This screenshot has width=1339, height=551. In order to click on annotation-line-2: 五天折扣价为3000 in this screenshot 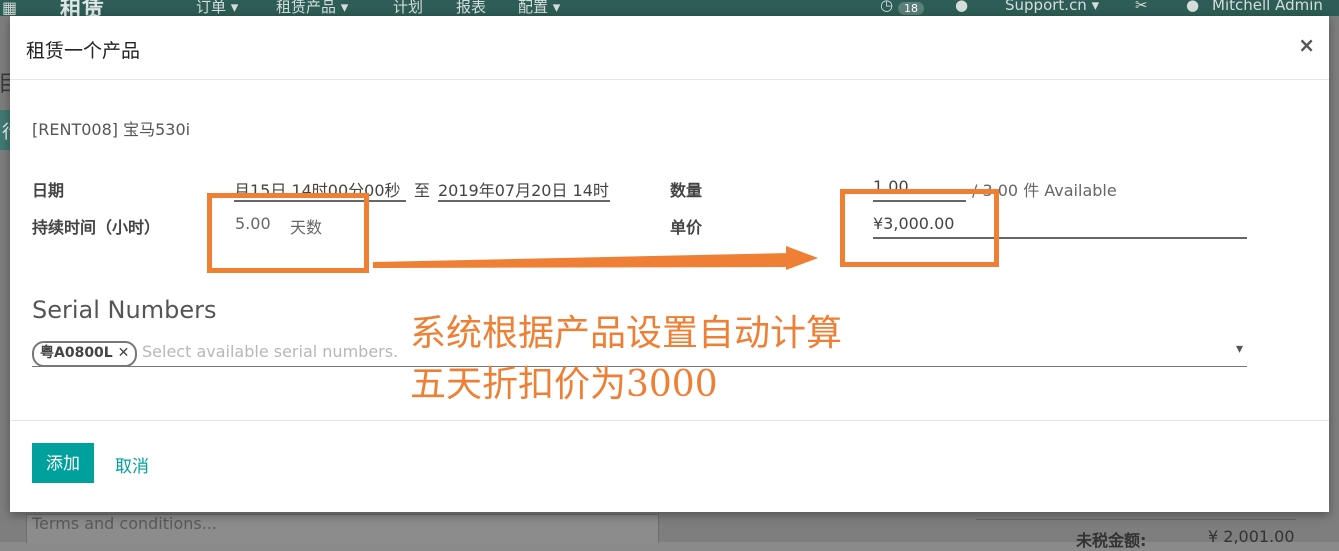, I will do `click(564, 384)`.